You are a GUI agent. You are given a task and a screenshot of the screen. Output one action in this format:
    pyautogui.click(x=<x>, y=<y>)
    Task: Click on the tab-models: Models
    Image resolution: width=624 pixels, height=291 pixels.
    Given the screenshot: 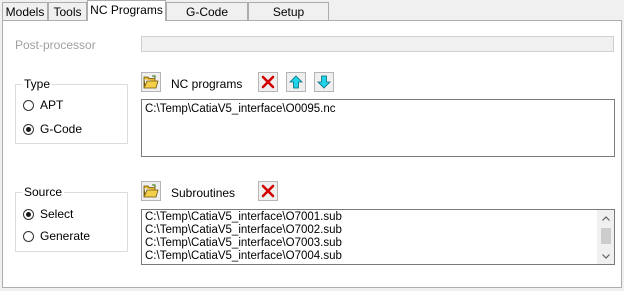 What is the action you would take?
    pyautogui.click(x=25, y=11)
    